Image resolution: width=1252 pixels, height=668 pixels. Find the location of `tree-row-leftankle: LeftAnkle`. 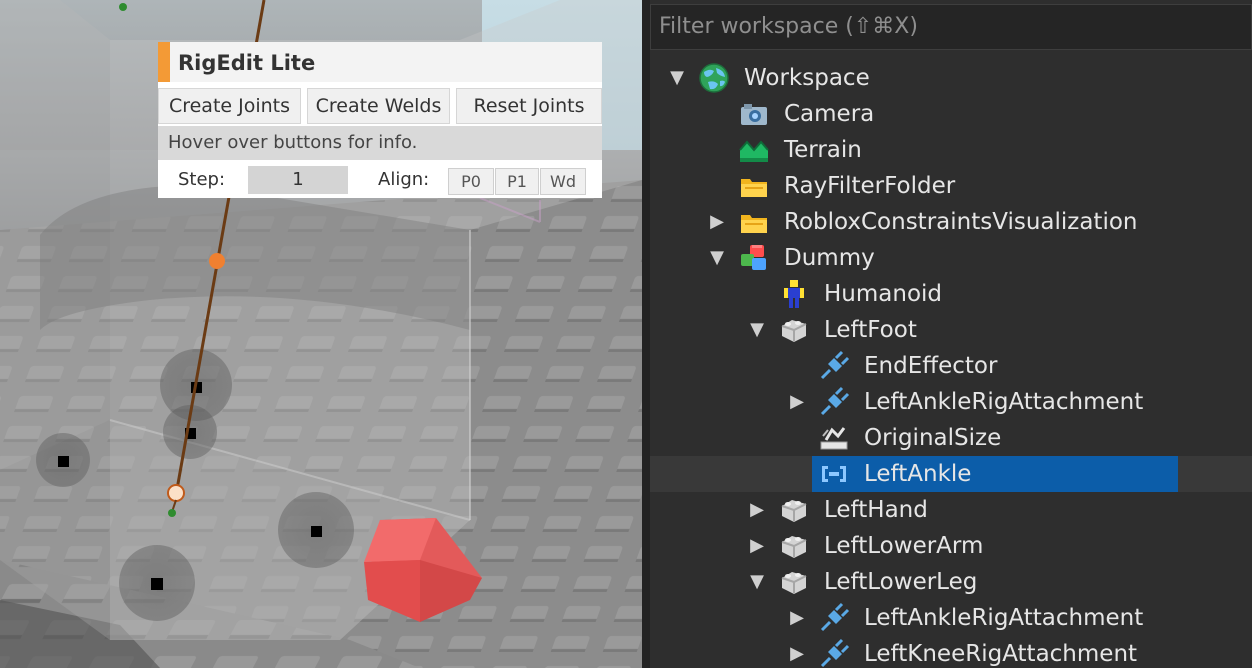

tree-row-leftankle: LeftAnkle is located at coordinates (951, 474).